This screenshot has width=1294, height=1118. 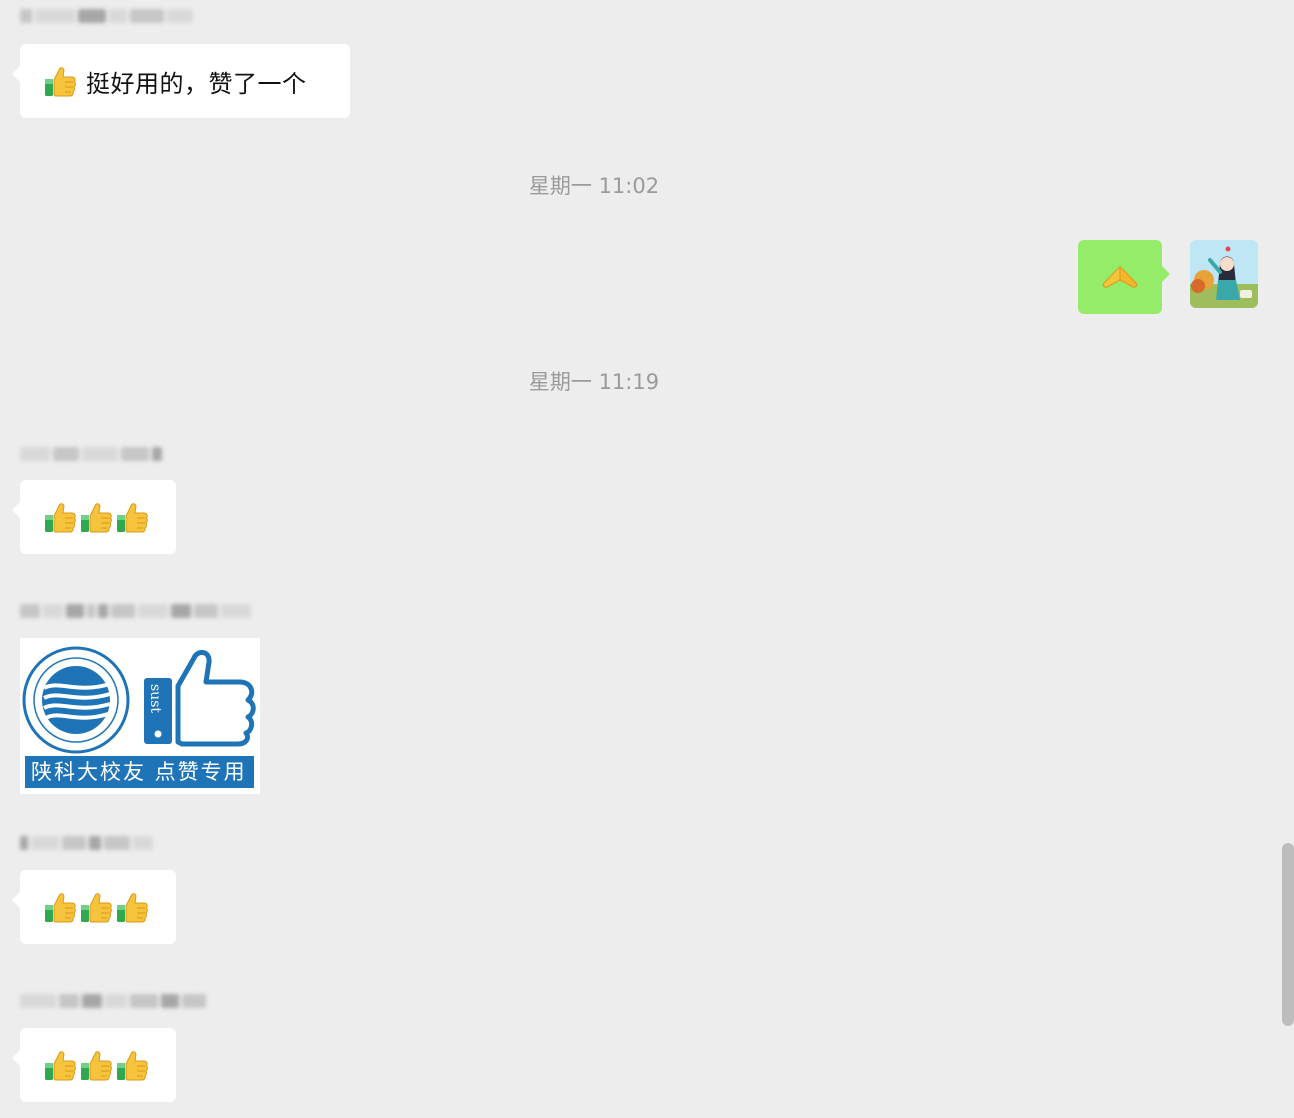 What do you see at coordinates (594, 382) in the screenshot?
I see `timestamp: 星期一 11:19` at bounding box center [594, 382].